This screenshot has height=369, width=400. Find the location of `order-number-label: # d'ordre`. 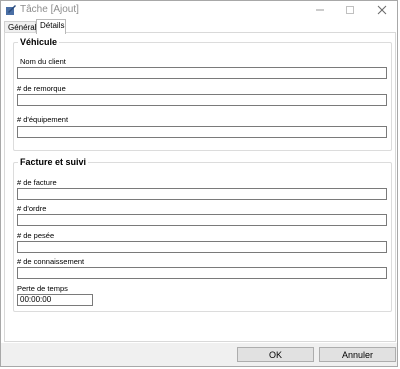

order-number-label: # d'ordre is located at coordinates (32, 208).